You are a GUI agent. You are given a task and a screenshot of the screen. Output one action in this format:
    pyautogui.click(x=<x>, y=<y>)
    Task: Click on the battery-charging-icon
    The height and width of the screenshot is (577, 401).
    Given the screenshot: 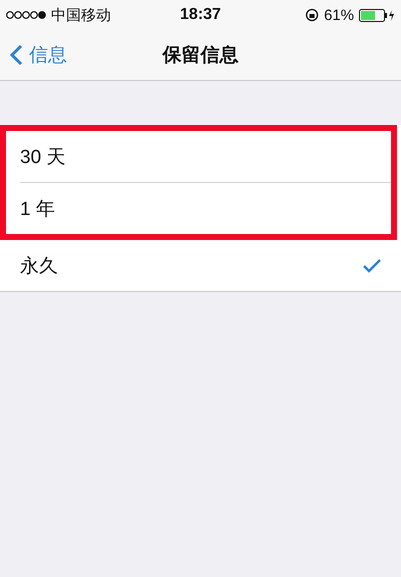 What is the action you would take?
    pyautogui.click(x=376, y=15)
    